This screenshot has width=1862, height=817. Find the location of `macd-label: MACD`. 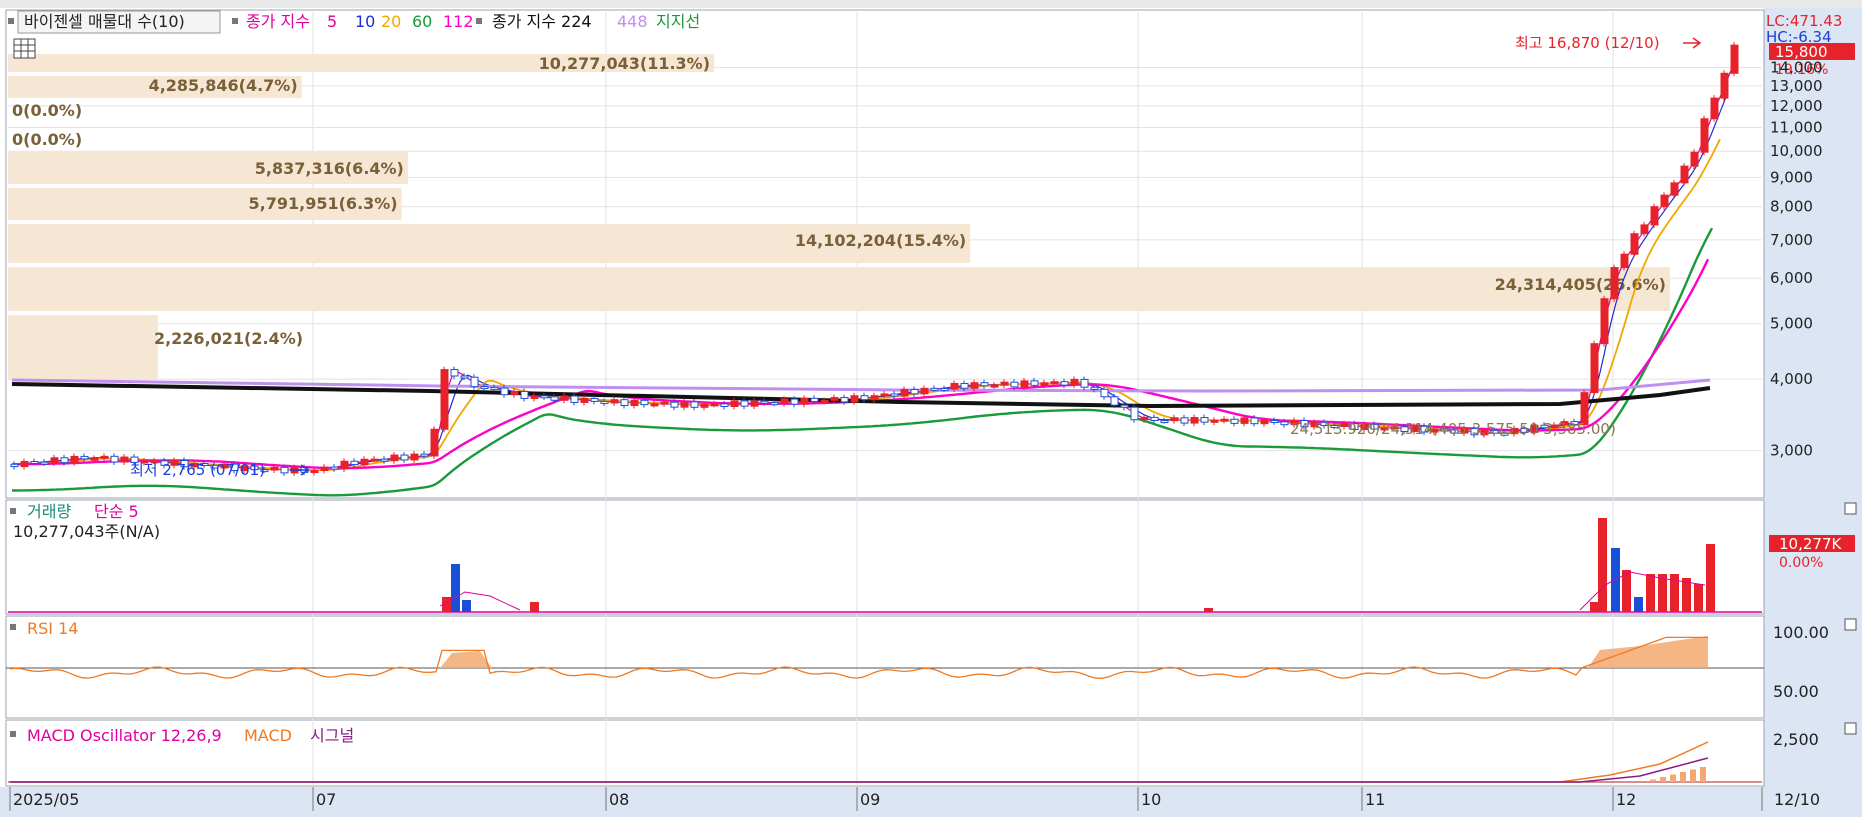

macd-label: MACD is located at coordinates (268, 735).